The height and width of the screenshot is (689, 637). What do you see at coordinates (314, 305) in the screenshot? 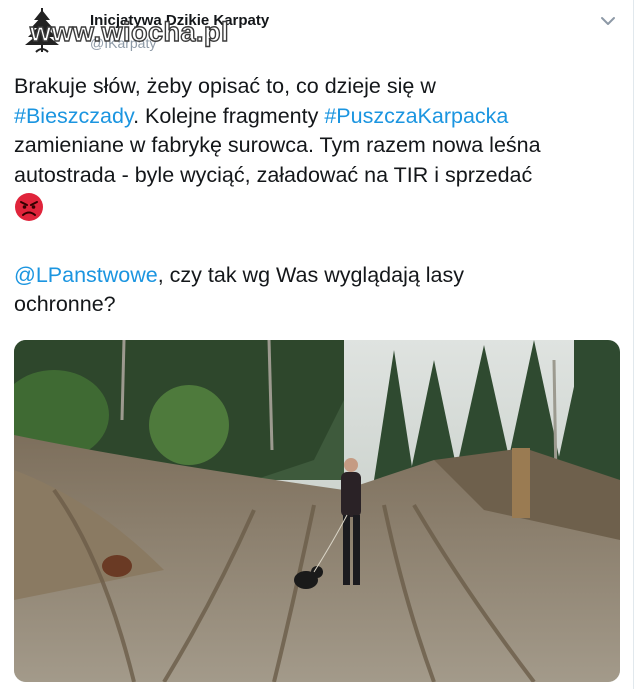
I see `tweet-line: ochronne?` at bounding box center [314, 305].